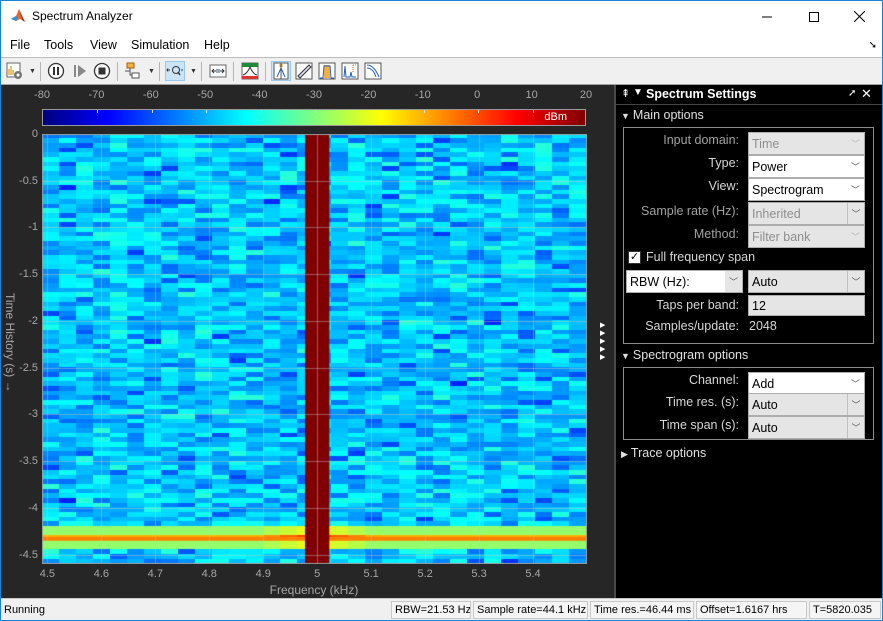  Describe the element at coordinates (317, 574) in the screenshot. I see `x-tick-label: 5` at that location.